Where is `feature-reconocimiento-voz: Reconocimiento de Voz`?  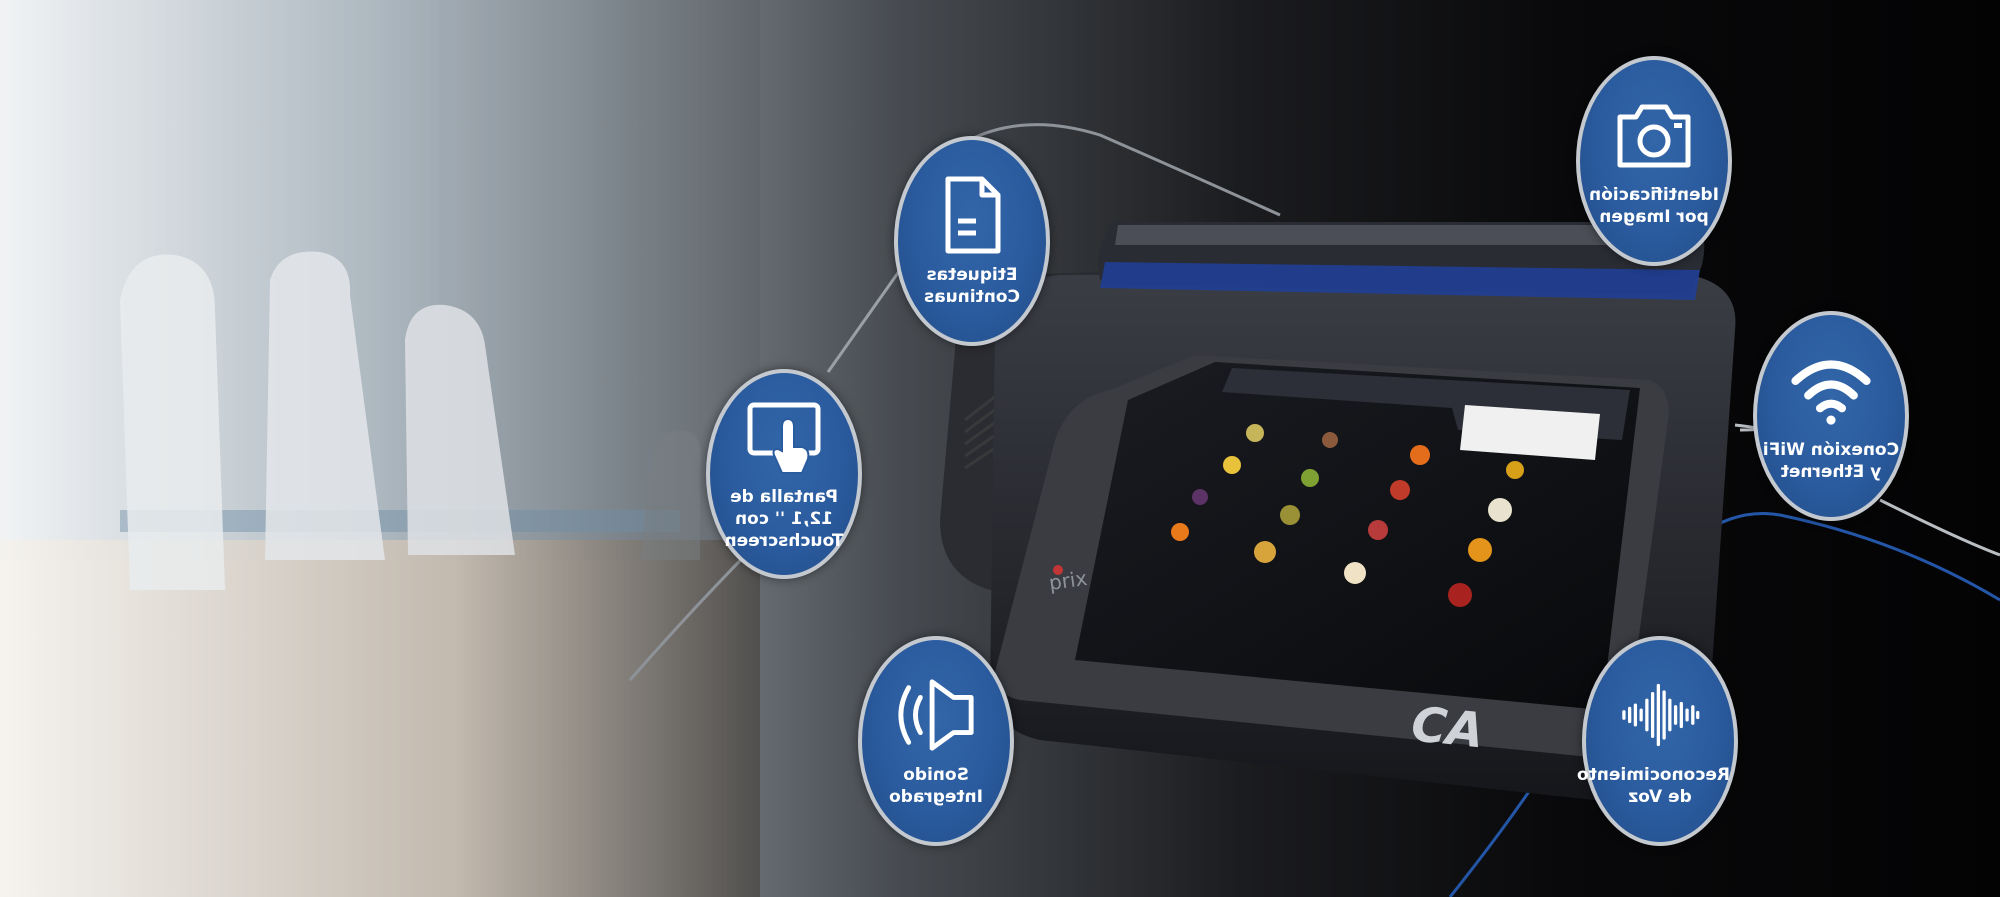
feature-reconocimiento-voz: Reconocimiento de Voz is located at coordinates (1657, 741).